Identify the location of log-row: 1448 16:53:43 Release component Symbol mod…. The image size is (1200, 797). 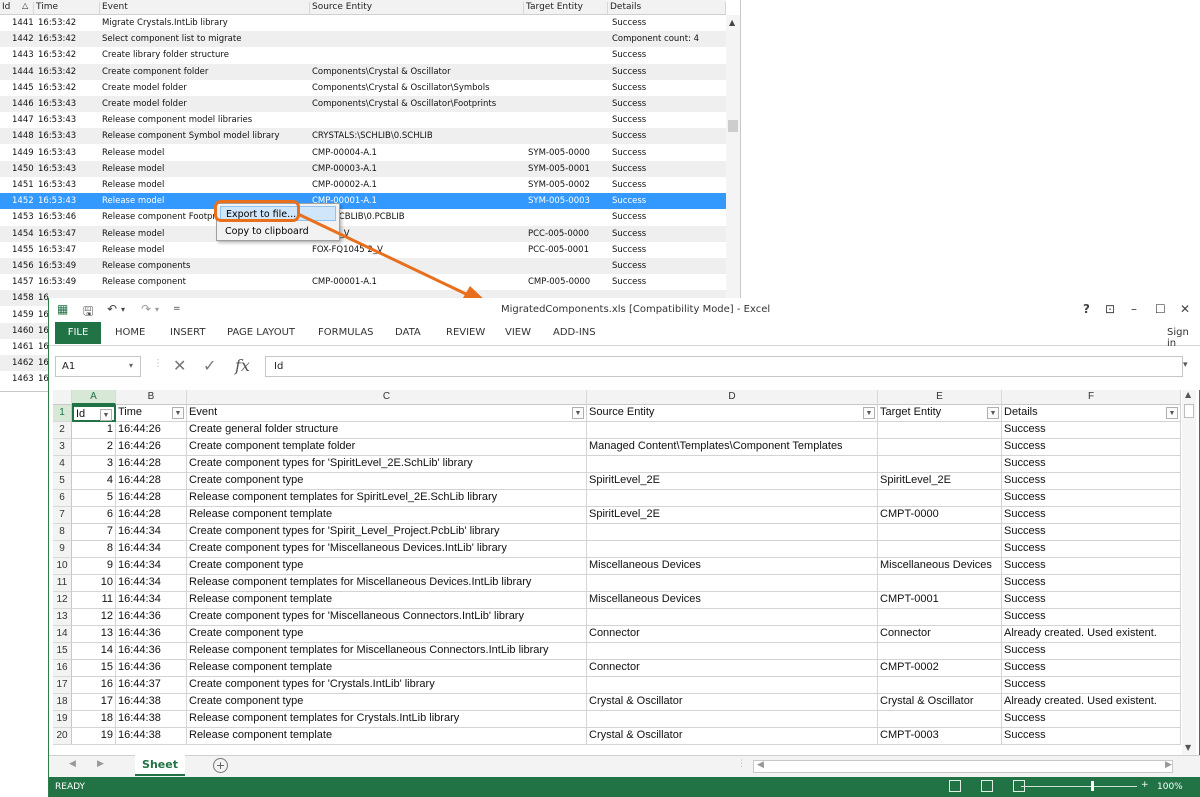
(363, 136).